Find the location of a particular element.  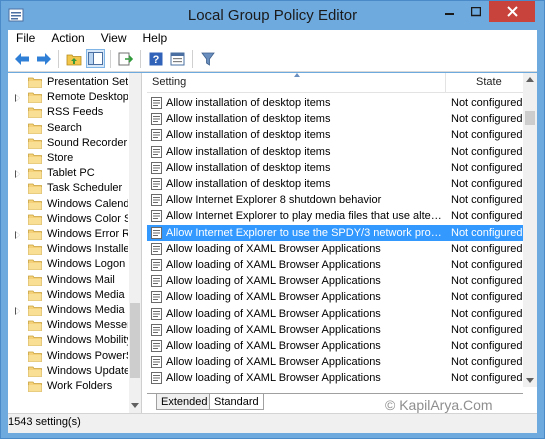

tree-item: Store is located at coordinates (68, 158).